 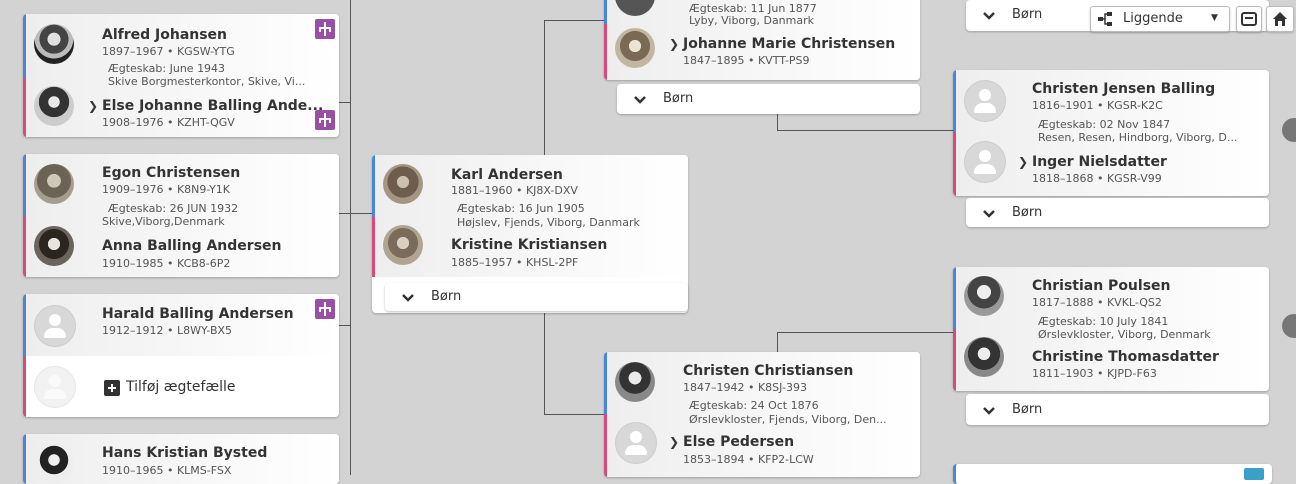 I want to click on view-select-label: Liggende, so click(x=1153, y=18).